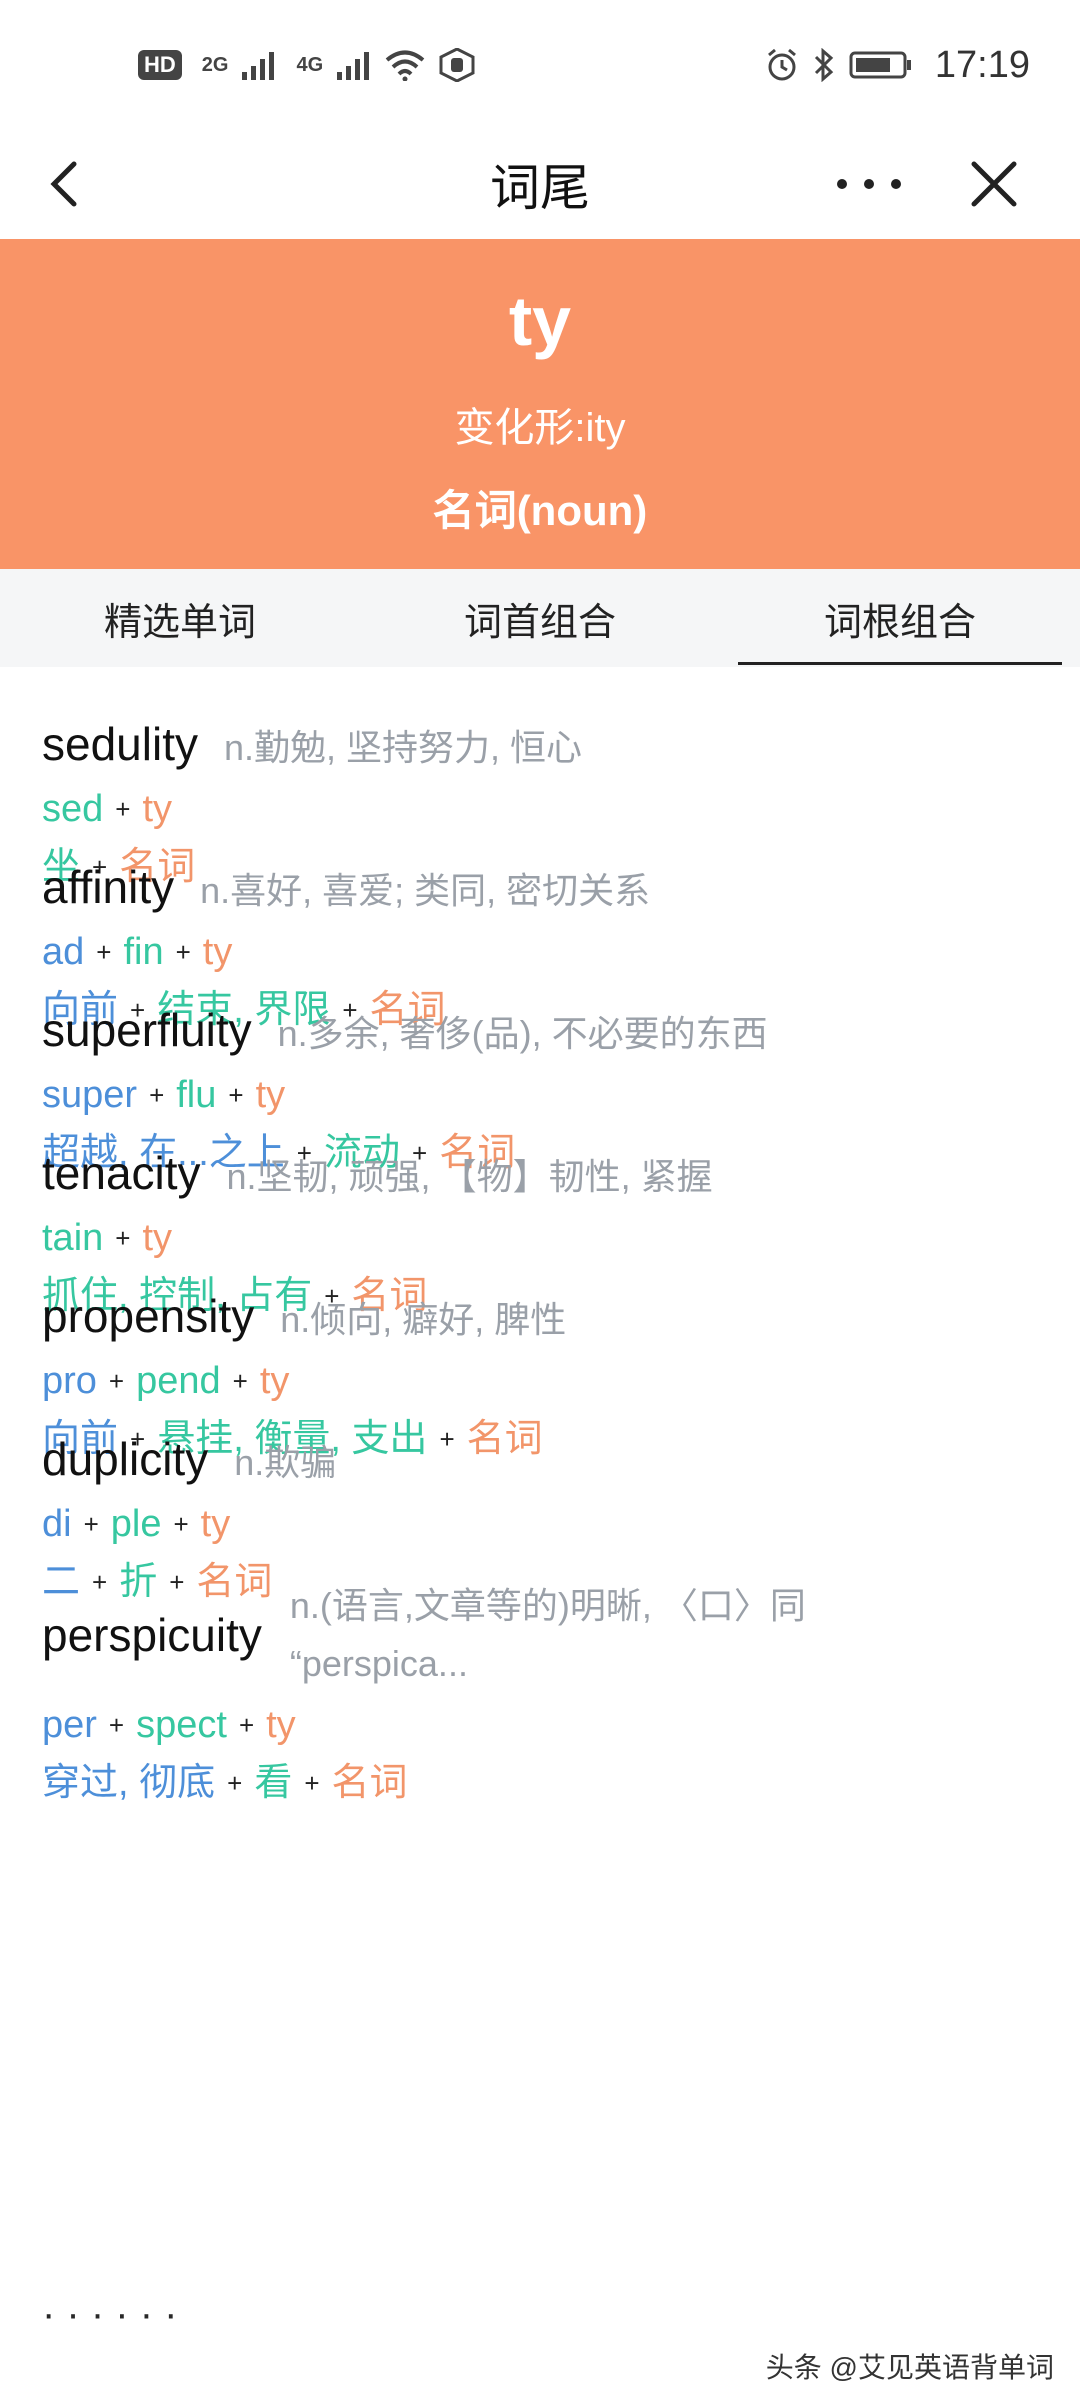 Image resolution: width=1080 pixels, height=2400 pixels. Describe the element at coordinates (547, 1381) in the screenshot. I see `morpheme-row: pro + pend + ty` at that location.